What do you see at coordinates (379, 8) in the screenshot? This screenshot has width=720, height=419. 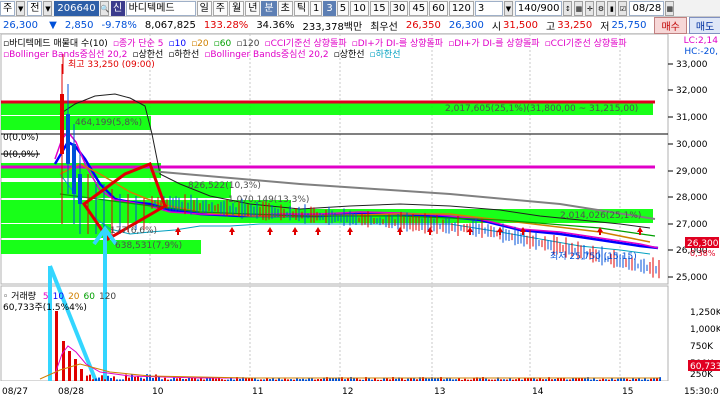 I see `interval-15-button: 15` at bounding box center [379, 8].